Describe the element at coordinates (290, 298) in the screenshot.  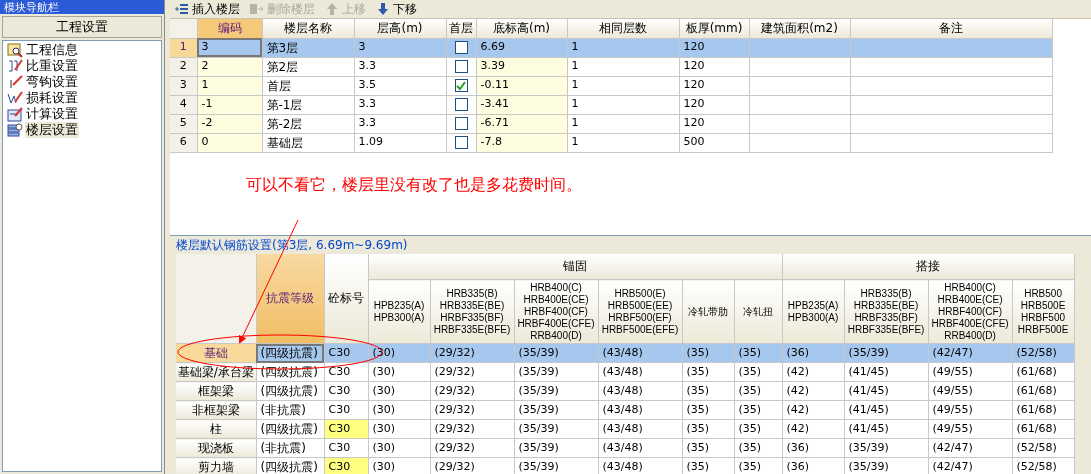
I see `column-header: 抗震等级` at that location.